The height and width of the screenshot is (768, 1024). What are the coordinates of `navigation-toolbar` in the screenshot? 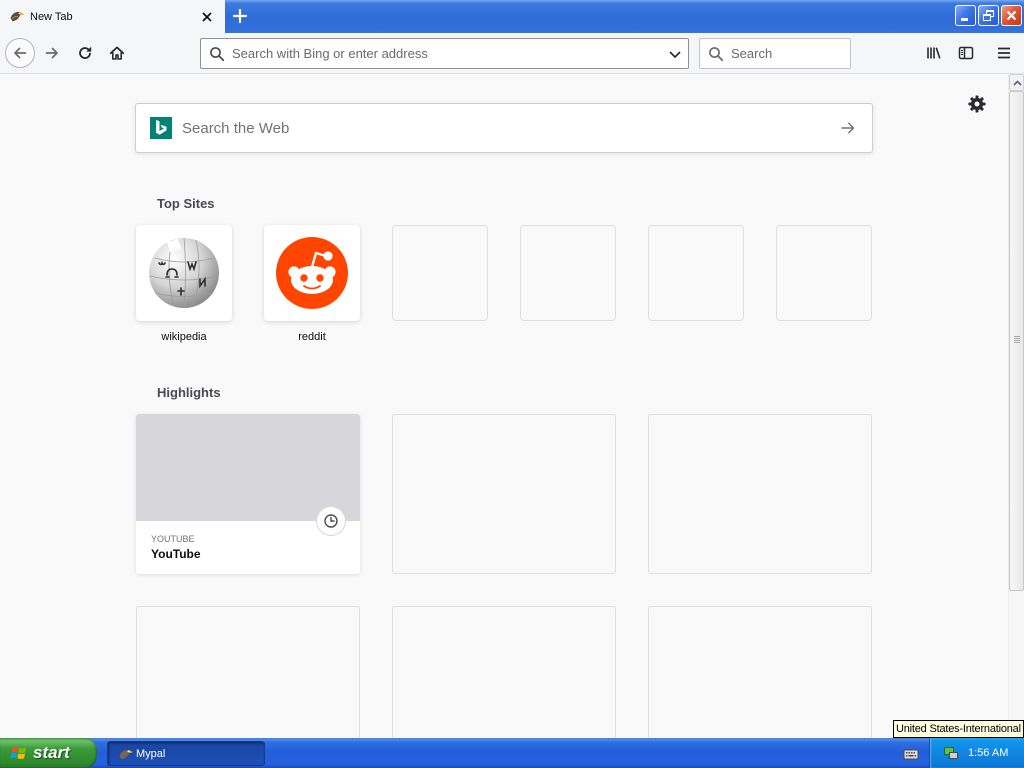 It's located at (512, 53).